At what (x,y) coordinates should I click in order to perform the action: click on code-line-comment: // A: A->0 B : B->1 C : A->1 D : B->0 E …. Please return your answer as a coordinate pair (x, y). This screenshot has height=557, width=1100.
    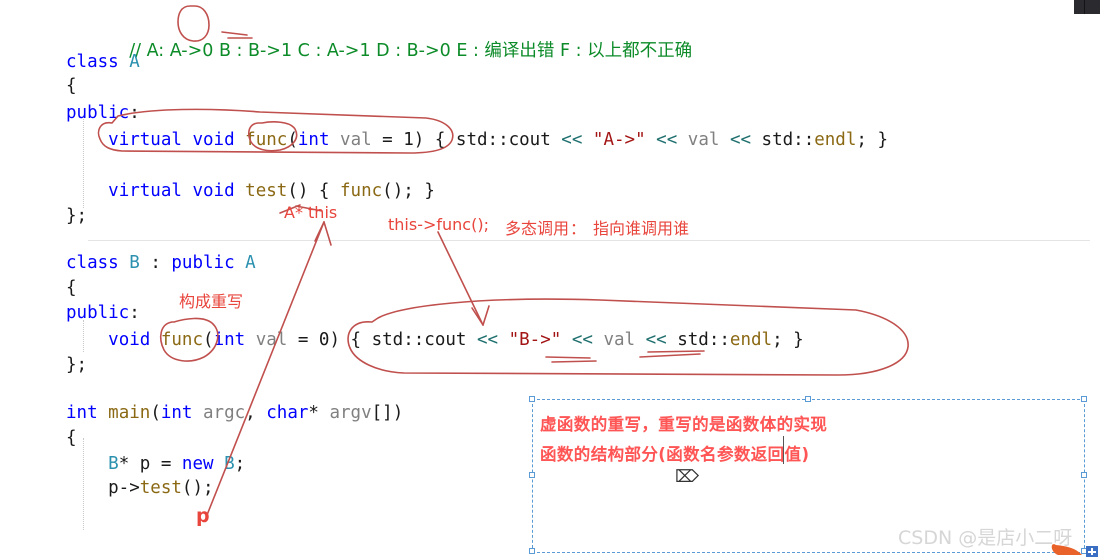
    Looking at the image, I should click on (379, 51).